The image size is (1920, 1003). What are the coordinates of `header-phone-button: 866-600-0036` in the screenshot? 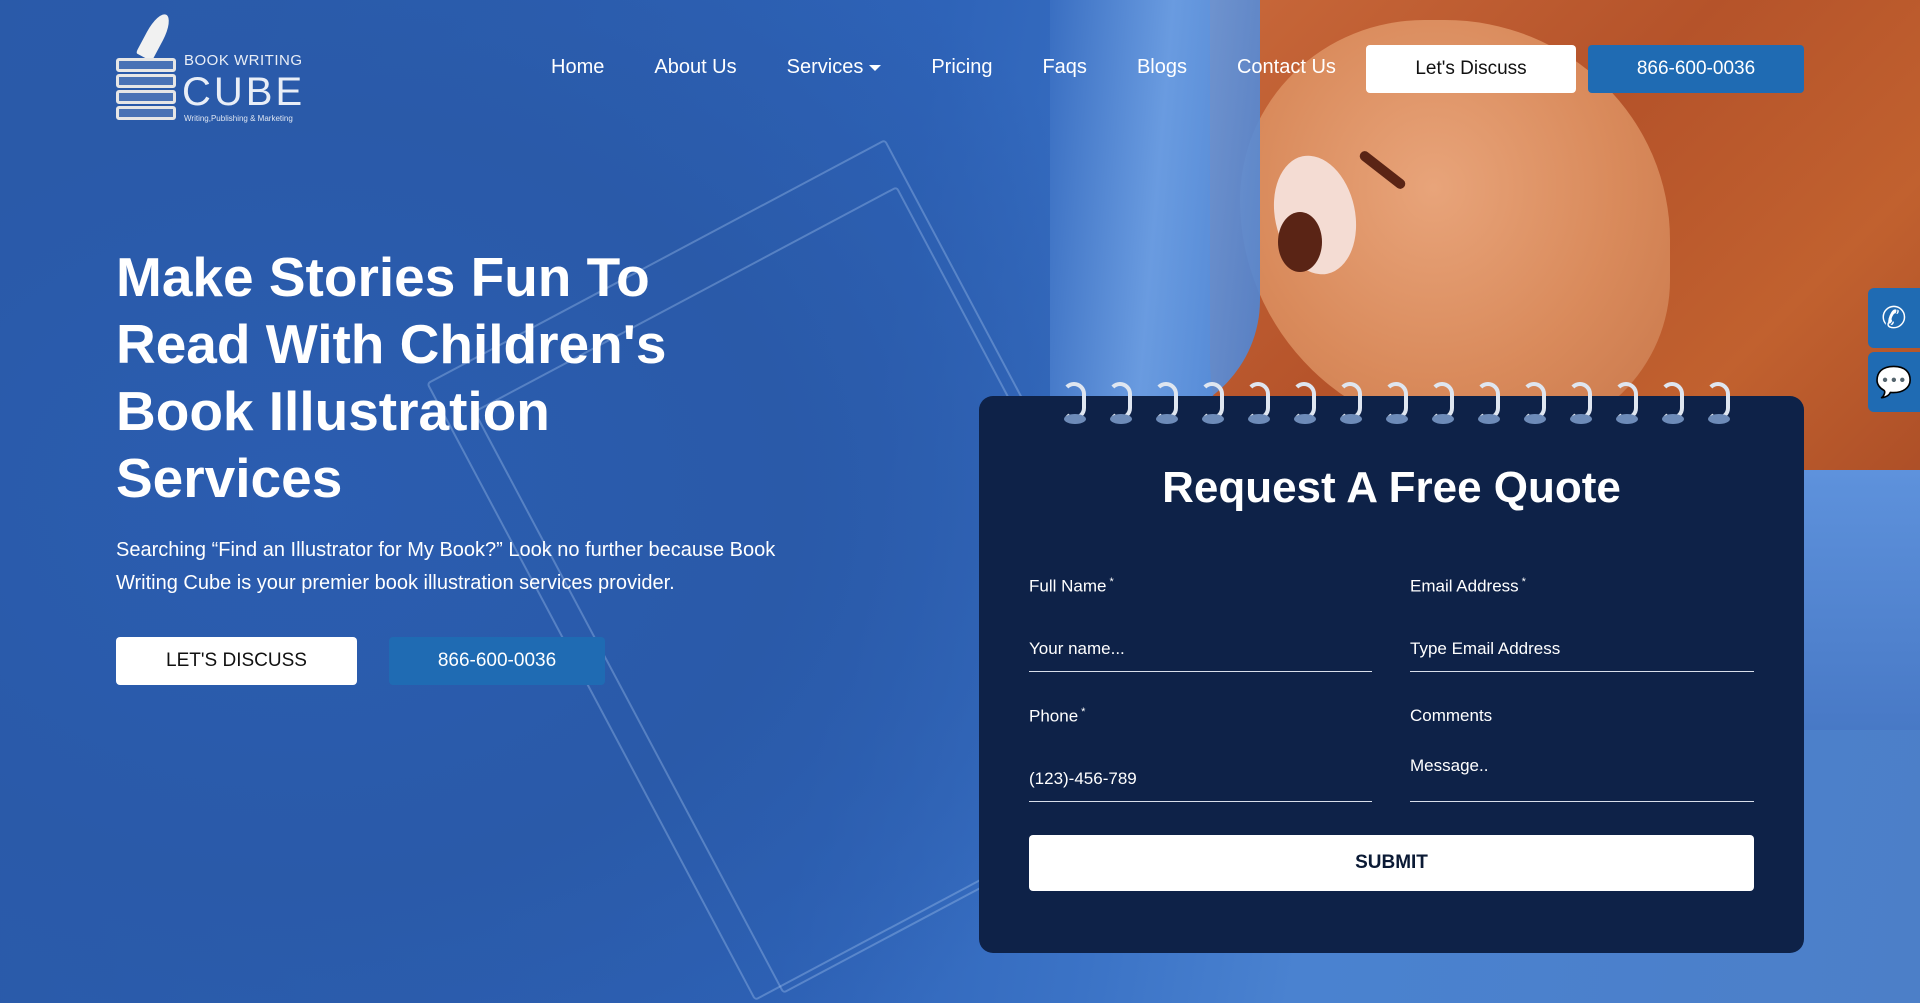 It's located at (1696, 69).